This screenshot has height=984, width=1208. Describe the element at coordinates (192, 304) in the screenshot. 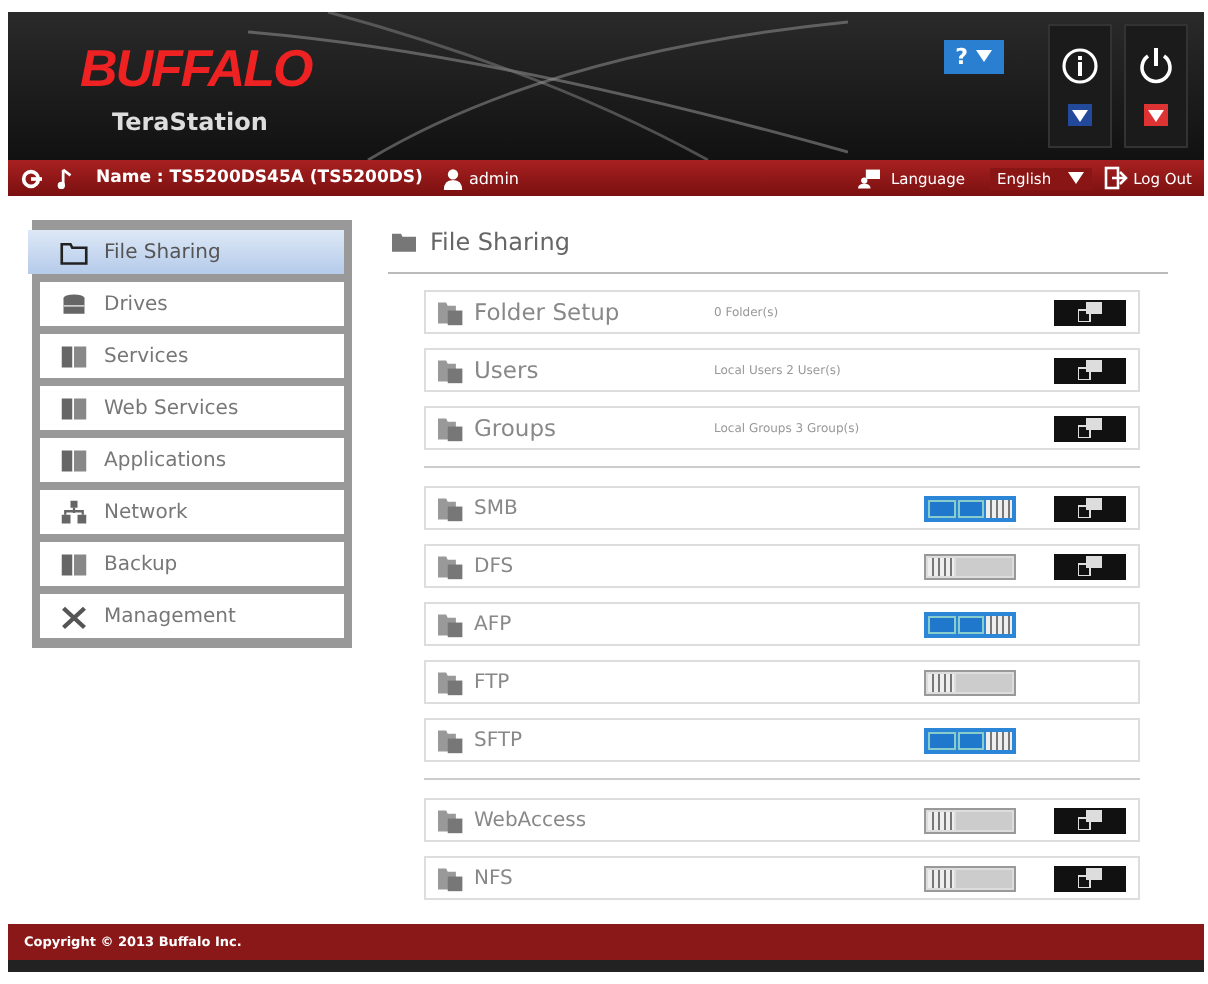

I see `sidebar-item: Drives` at that location.